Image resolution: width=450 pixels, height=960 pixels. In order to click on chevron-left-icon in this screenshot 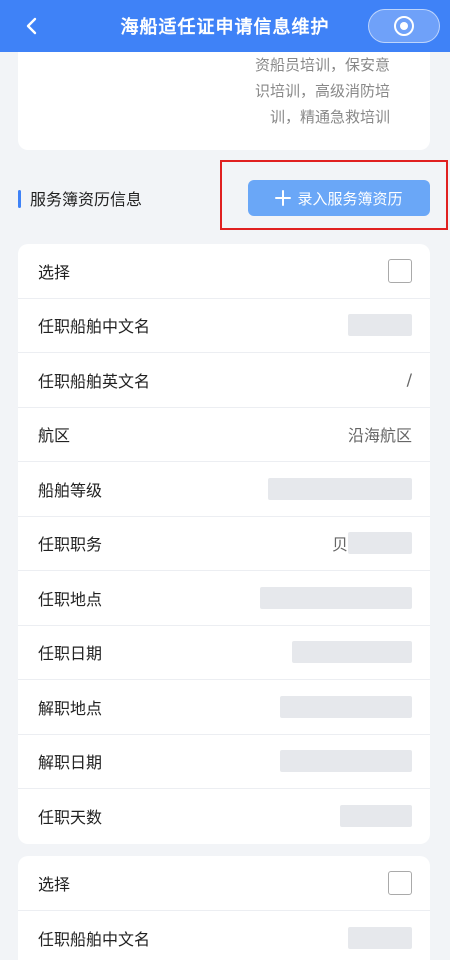, I will do `click(31, 26)`.